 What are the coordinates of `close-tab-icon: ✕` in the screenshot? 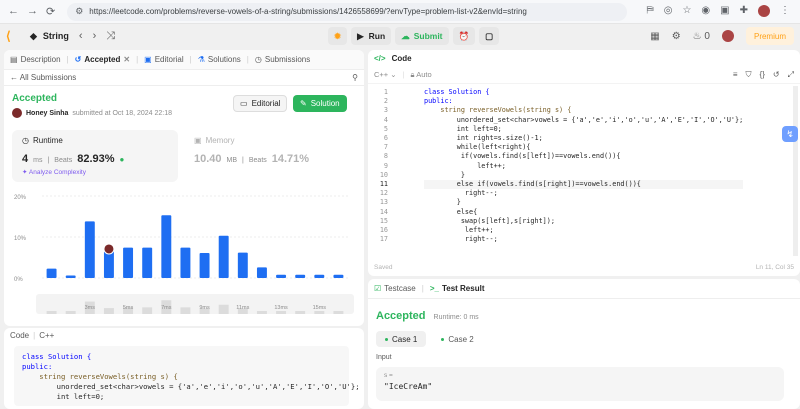 It's located at (126, 59).